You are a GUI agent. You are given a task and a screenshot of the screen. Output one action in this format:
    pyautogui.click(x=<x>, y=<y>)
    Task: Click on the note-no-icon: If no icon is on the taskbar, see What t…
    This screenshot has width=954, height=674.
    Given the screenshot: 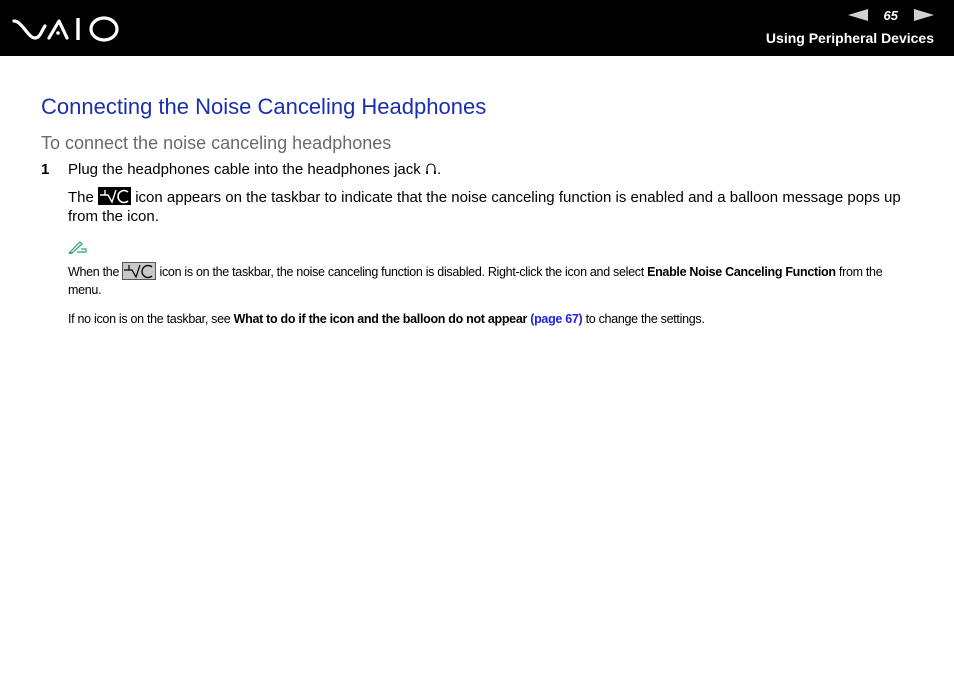 What is the action you would take?
    pyautogui.click(x=493, y=319)
    